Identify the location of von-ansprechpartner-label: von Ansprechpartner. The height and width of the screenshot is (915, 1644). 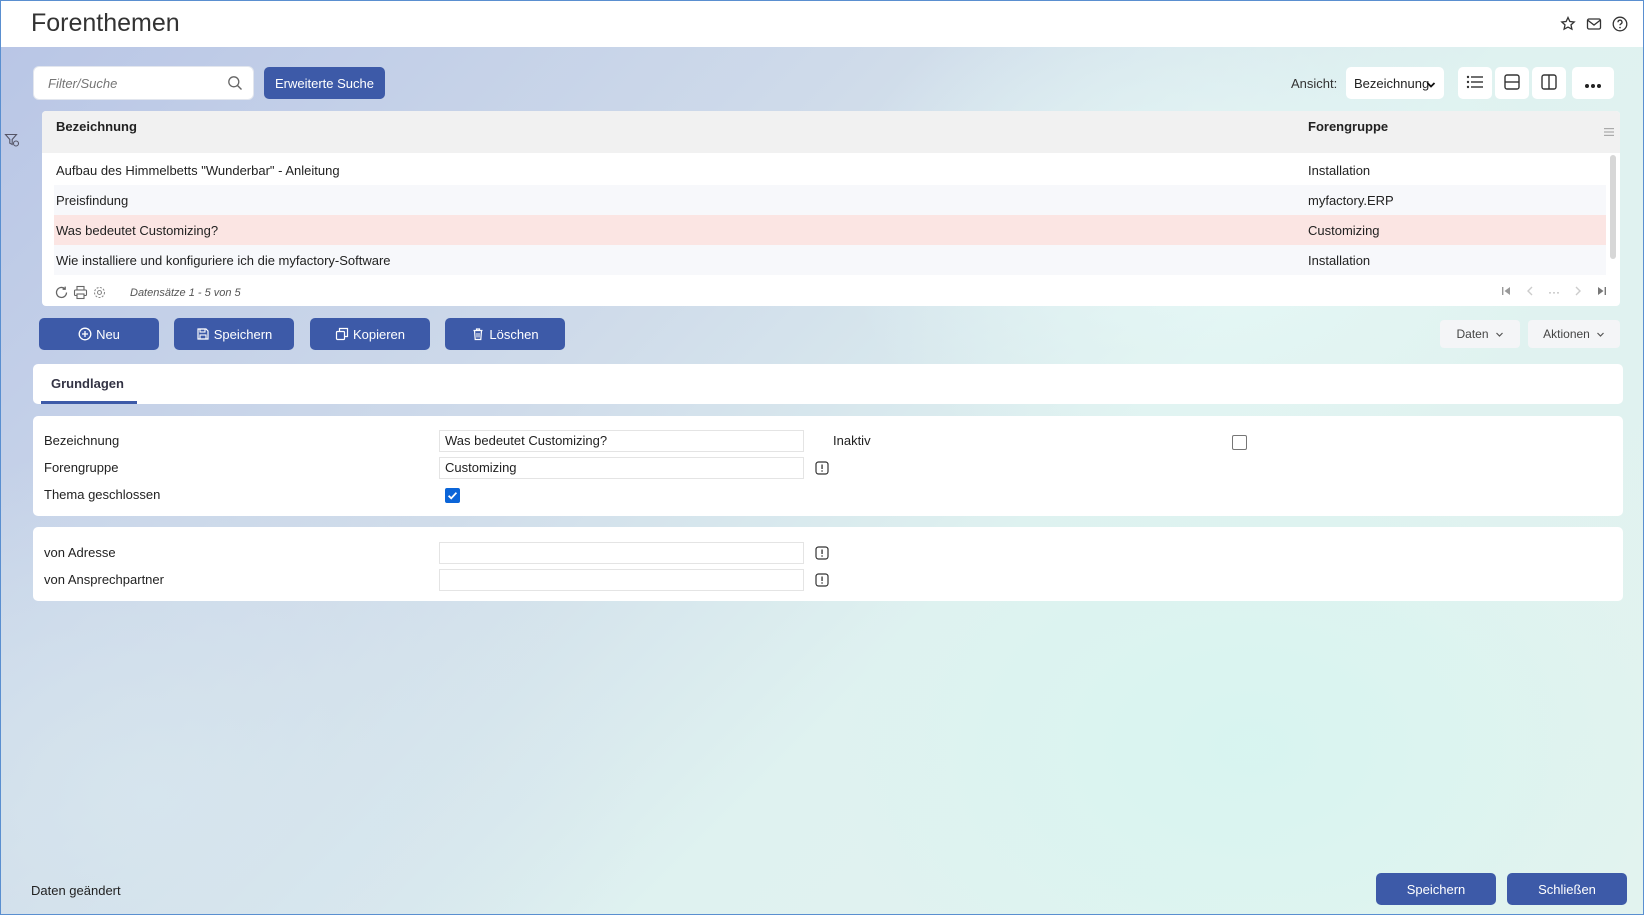
(104, 579).